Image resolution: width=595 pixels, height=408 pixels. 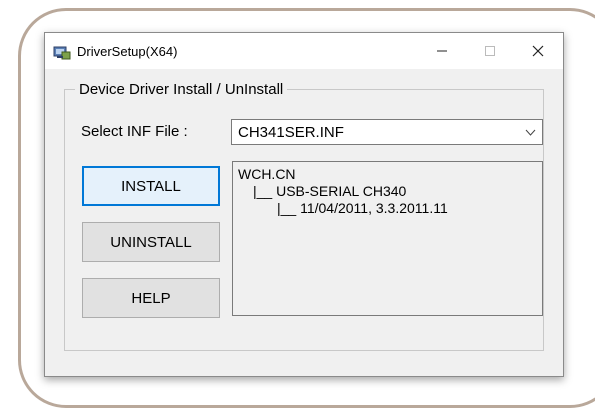 I want to click on maximize-icon, so click(x=490, y=51).